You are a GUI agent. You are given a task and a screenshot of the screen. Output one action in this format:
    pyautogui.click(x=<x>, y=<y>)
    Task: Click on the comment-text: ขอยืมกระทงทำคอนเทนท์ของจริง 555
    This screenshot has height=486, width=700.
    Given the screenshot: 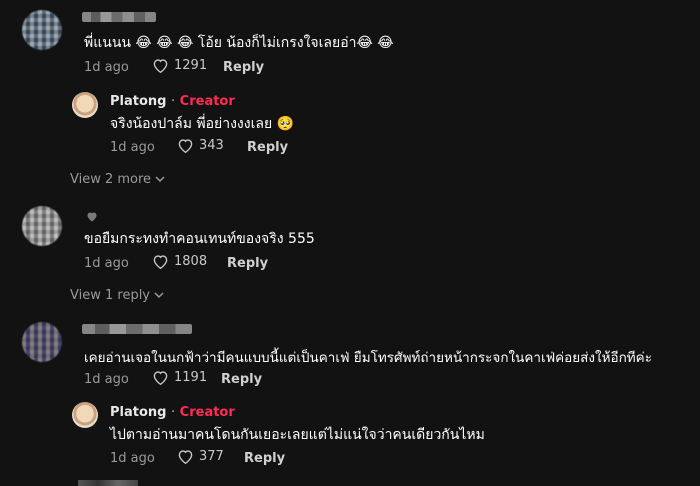 What is the action you would take?
    pyautogui.click(x=199, y=239)
    